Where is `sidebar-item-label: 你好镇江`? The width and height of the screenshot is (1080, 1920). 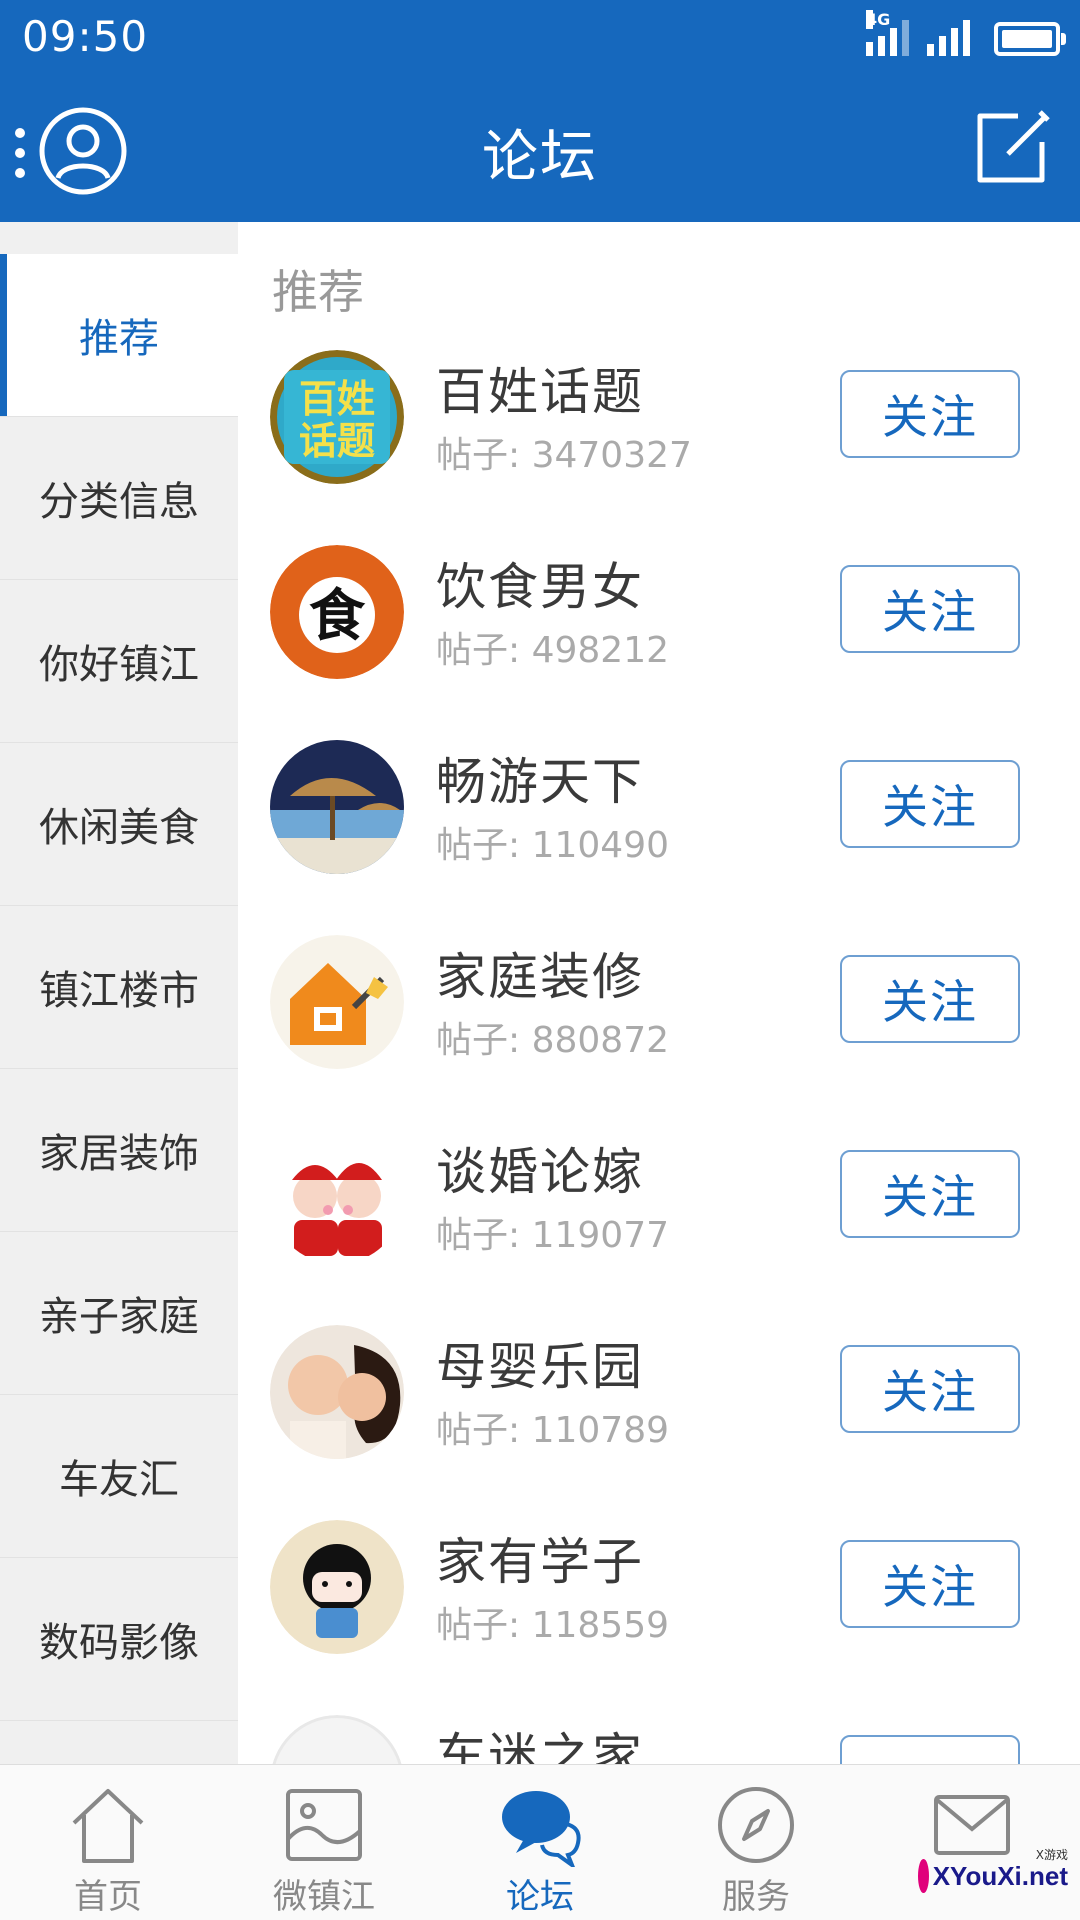
sidebar-item-label: 你好镇江 is located at coordinates (119, 665).